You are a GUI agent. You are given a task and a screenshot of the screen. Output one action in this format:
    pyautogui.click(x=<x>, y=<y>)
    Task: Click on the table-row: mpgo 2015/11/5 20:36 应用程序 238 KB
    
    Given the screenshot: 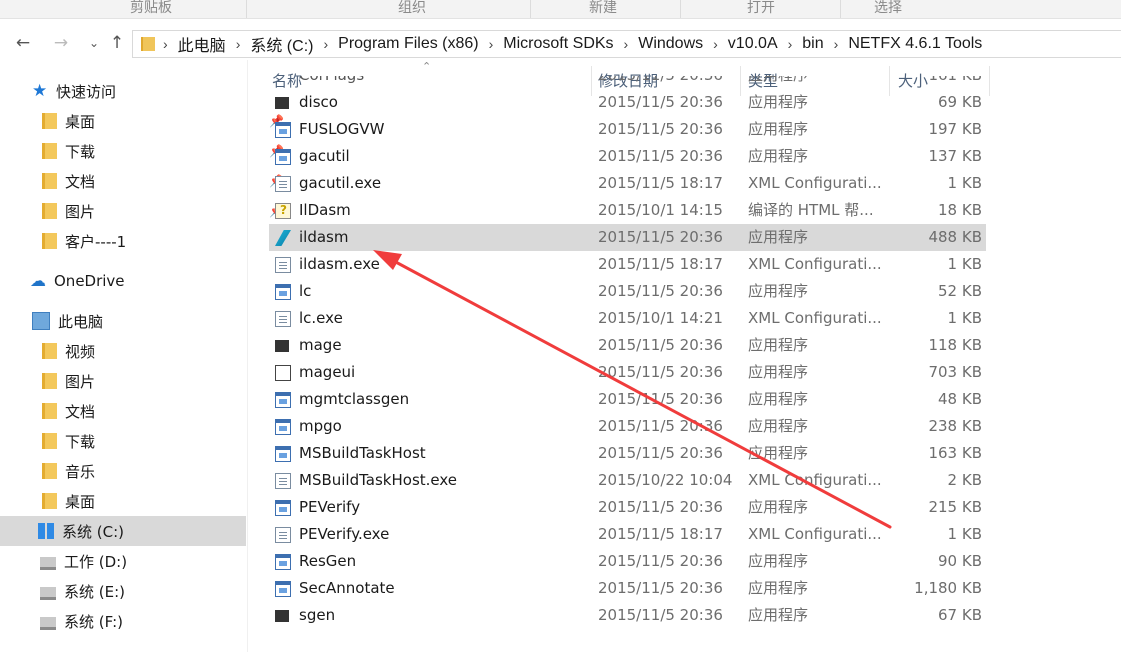 What is the action you would take?
    pyautogui.click(x=627, y=426)
    